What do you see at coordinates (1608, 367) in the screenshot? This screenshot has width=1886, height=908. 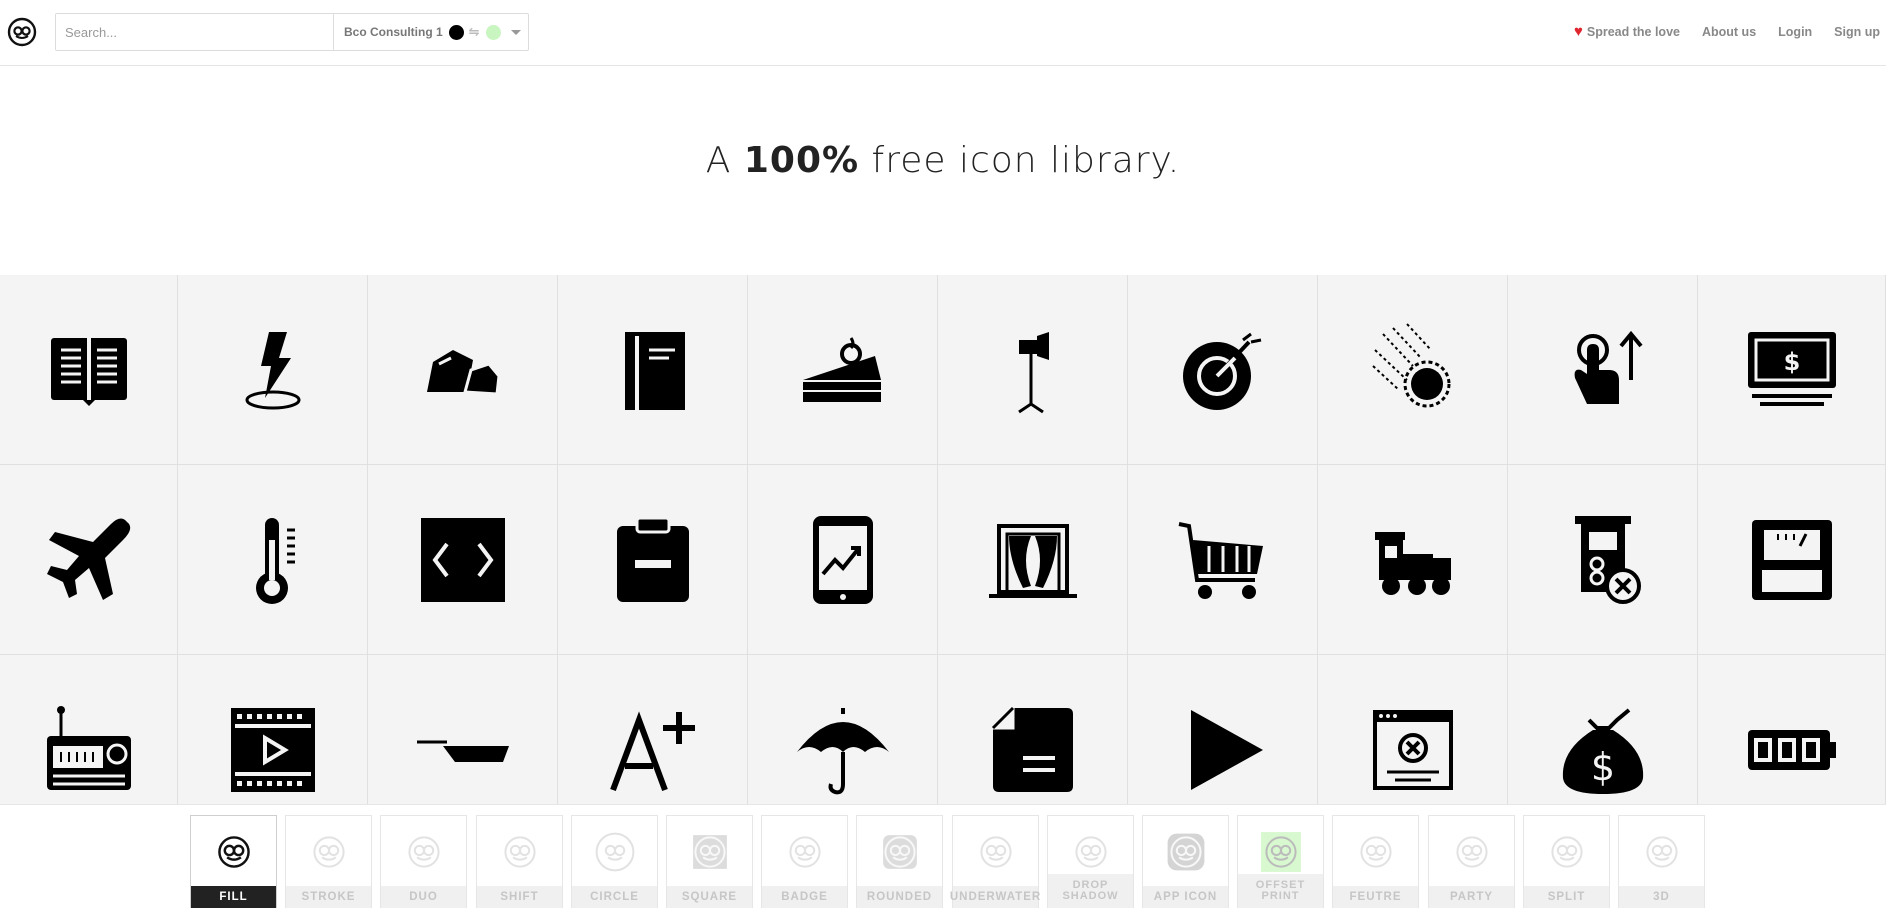 I see `swipe-up-icon` at bounding box center [1608, 367].